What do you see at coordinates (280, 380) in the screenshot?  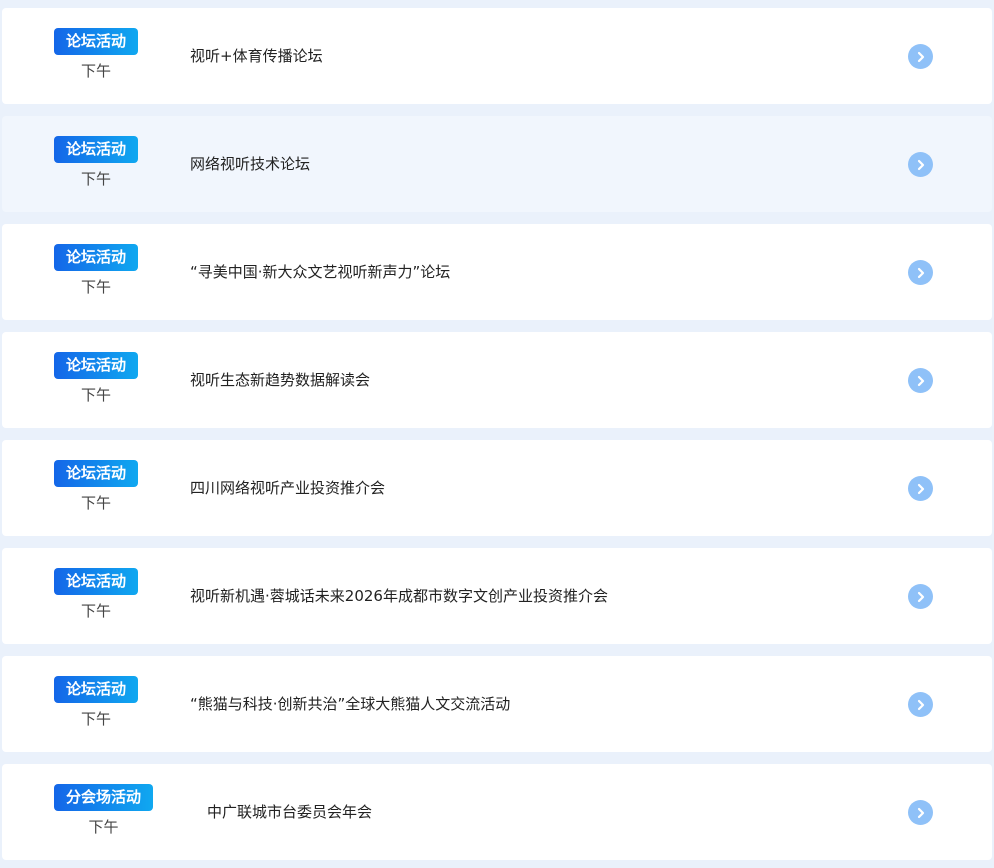 I see `event-title: 视听生态新趋势数据解读会` at bounding box center [280, 380].